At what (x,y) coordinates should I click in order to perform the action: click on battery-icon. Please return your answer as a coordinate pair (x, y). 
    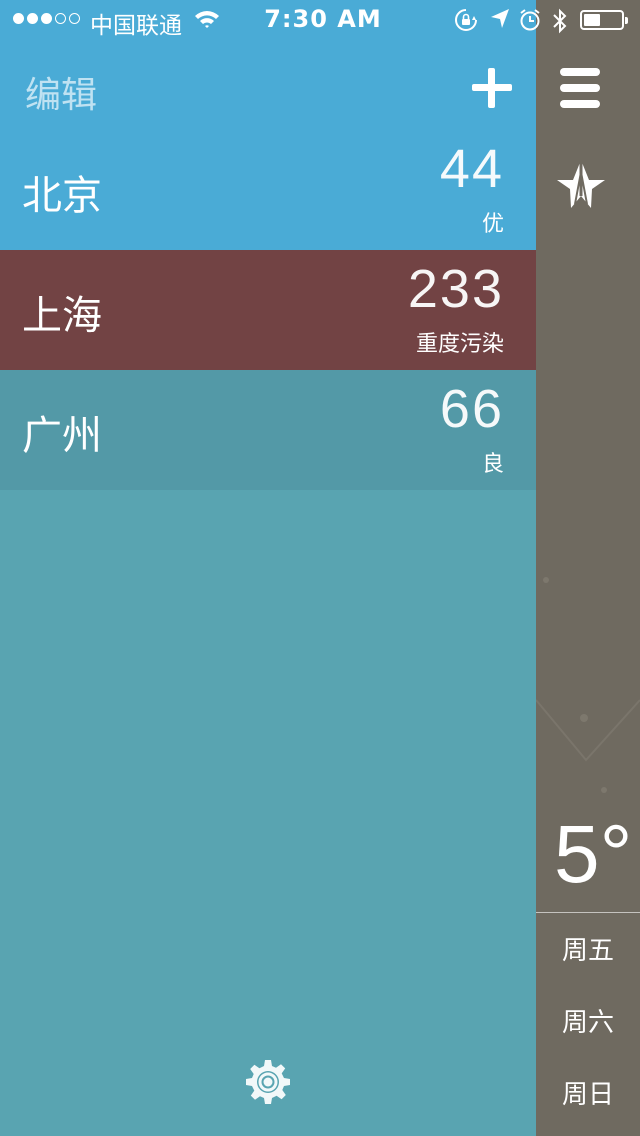
    Looking at the image, I should click on (604, 20).